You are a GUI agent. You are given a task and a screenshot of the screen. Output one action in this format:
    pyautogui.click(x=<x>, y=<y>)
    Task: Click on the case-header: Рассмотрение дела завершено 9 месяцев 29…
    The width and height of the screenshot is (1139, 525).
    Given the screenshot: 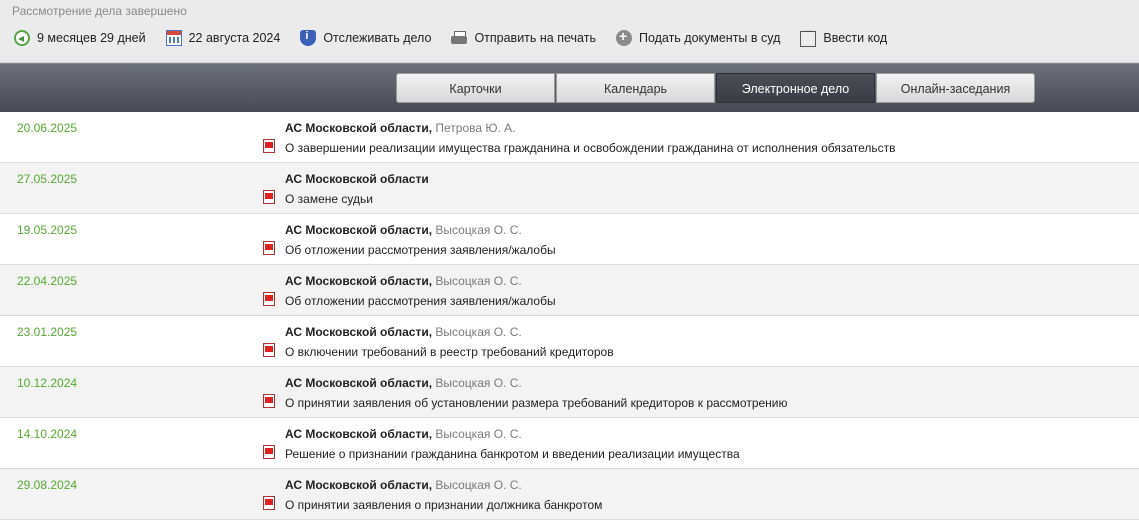 What is the action you would take?
    pyautogui.click(x=569, y=31)
    